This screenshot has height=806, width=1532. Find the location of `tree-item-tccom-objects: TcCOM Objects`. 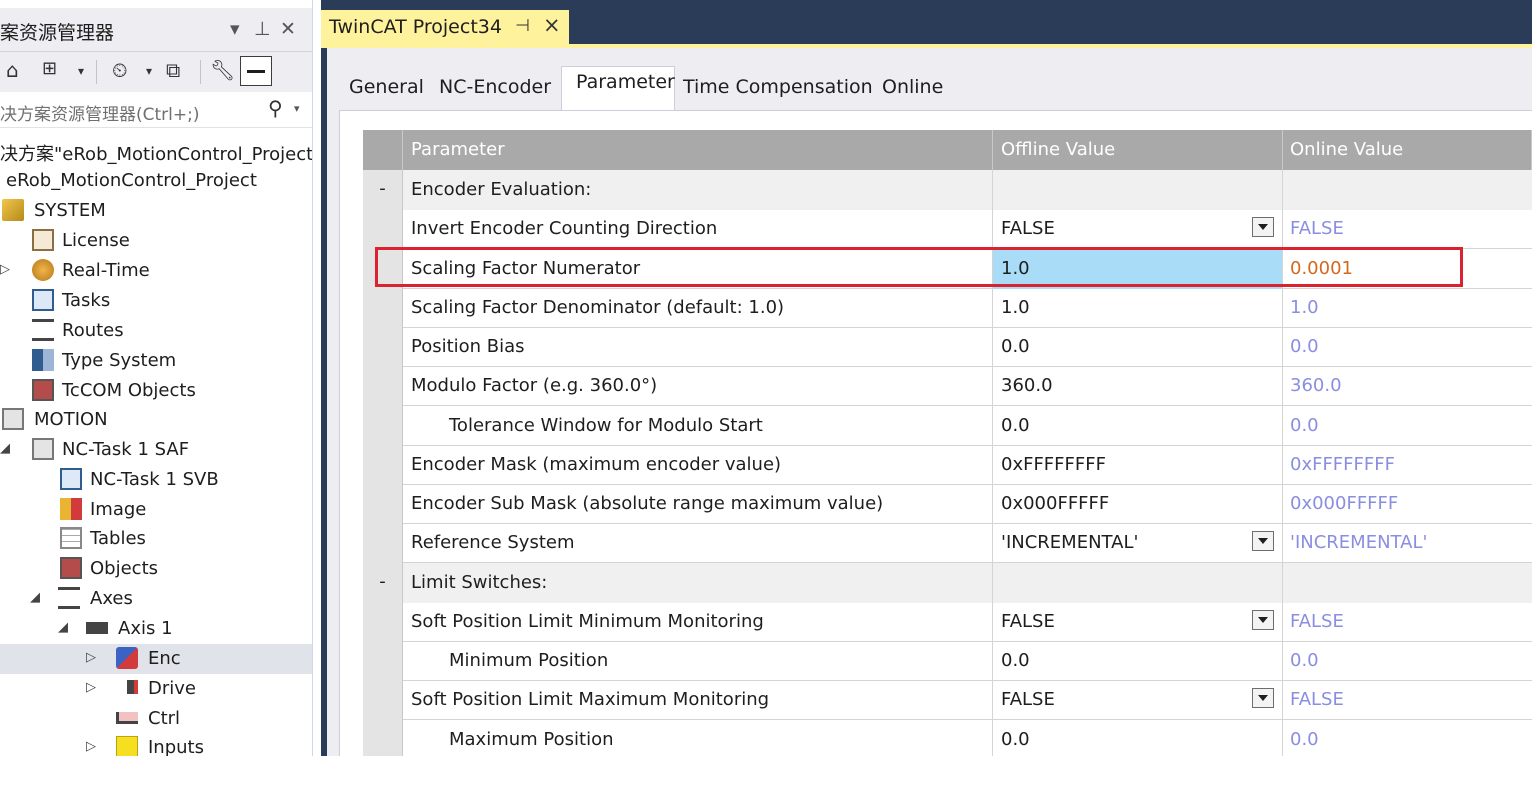

tree-item-tccom-objects: TcCOM Objects is located at coordinates (156, 391).